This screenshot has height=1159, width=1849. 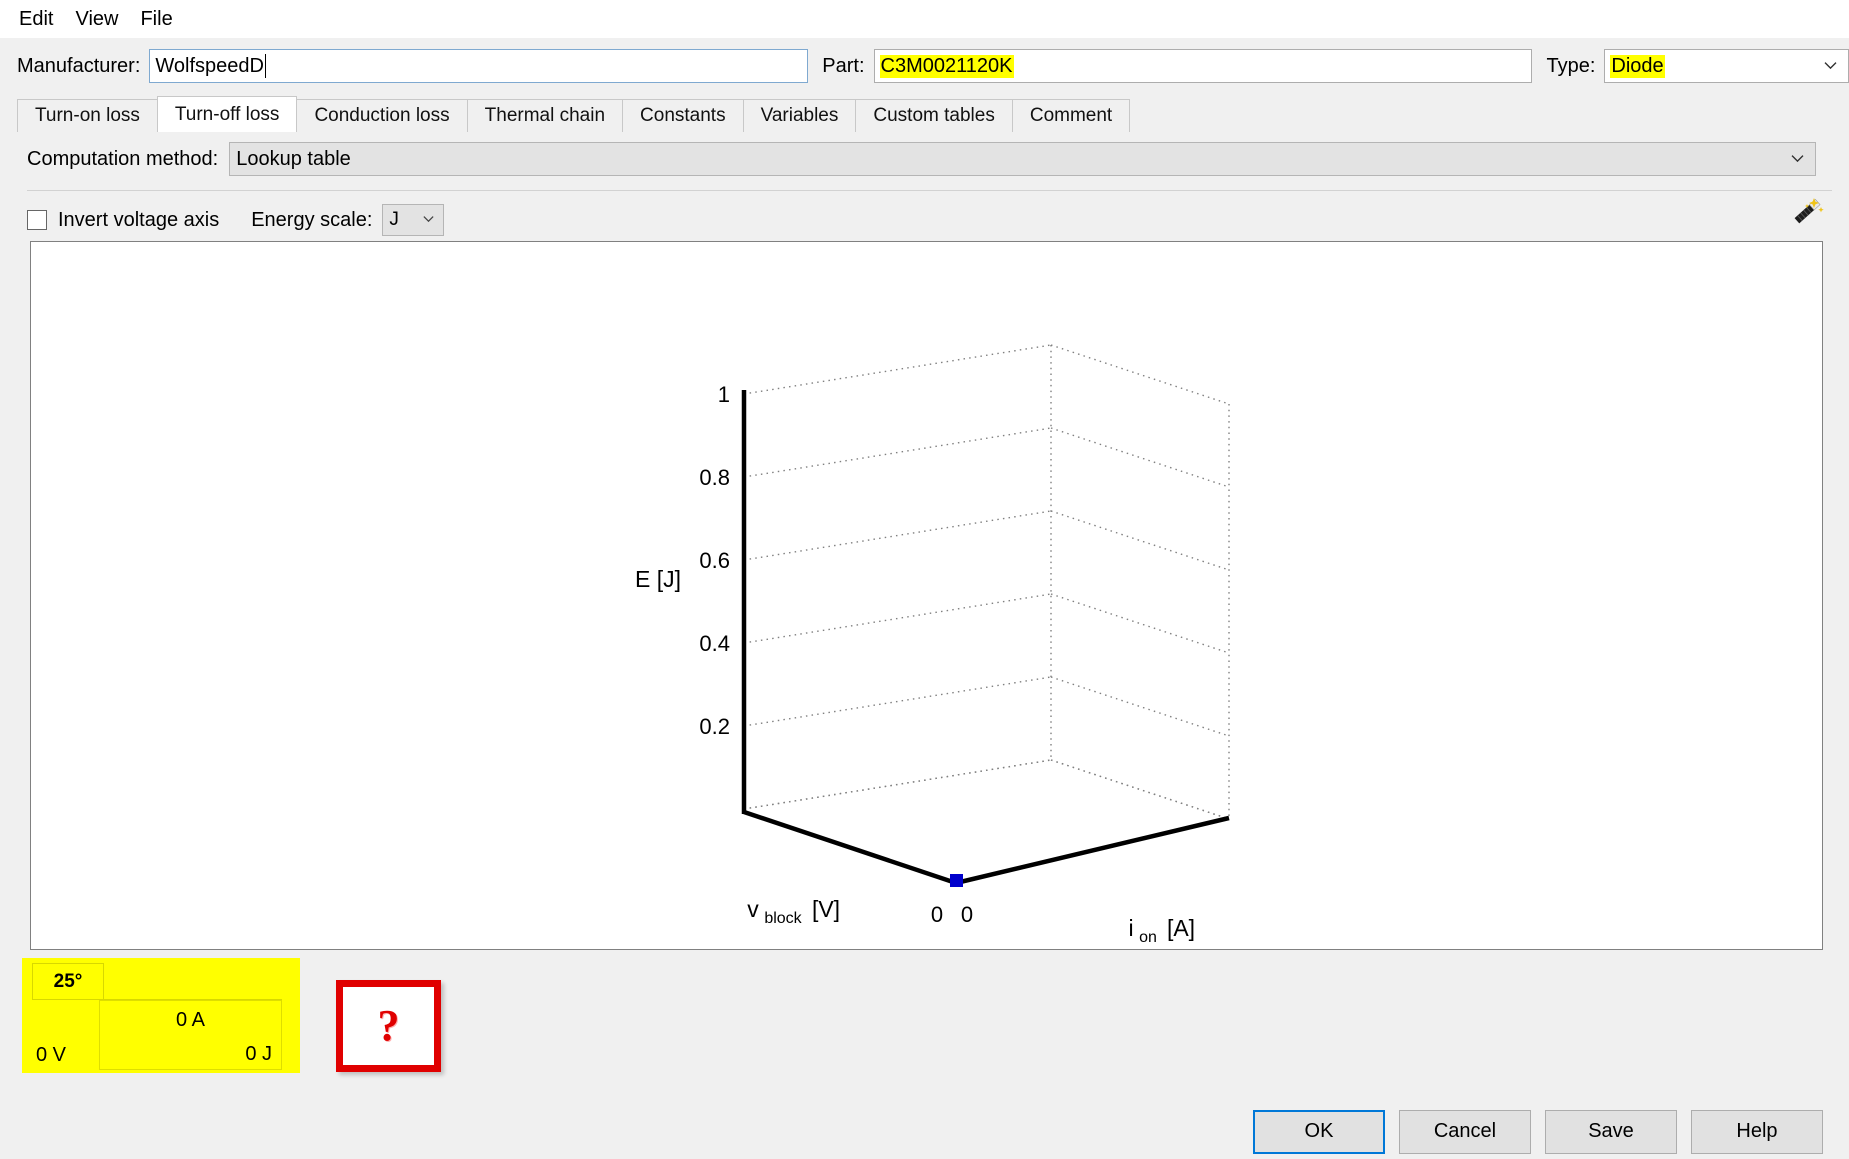 What do you see at coordinates (952, 914) in the screenshot?
I see `floor-tick-labels: 0 0` at bounding box center [952, 914].